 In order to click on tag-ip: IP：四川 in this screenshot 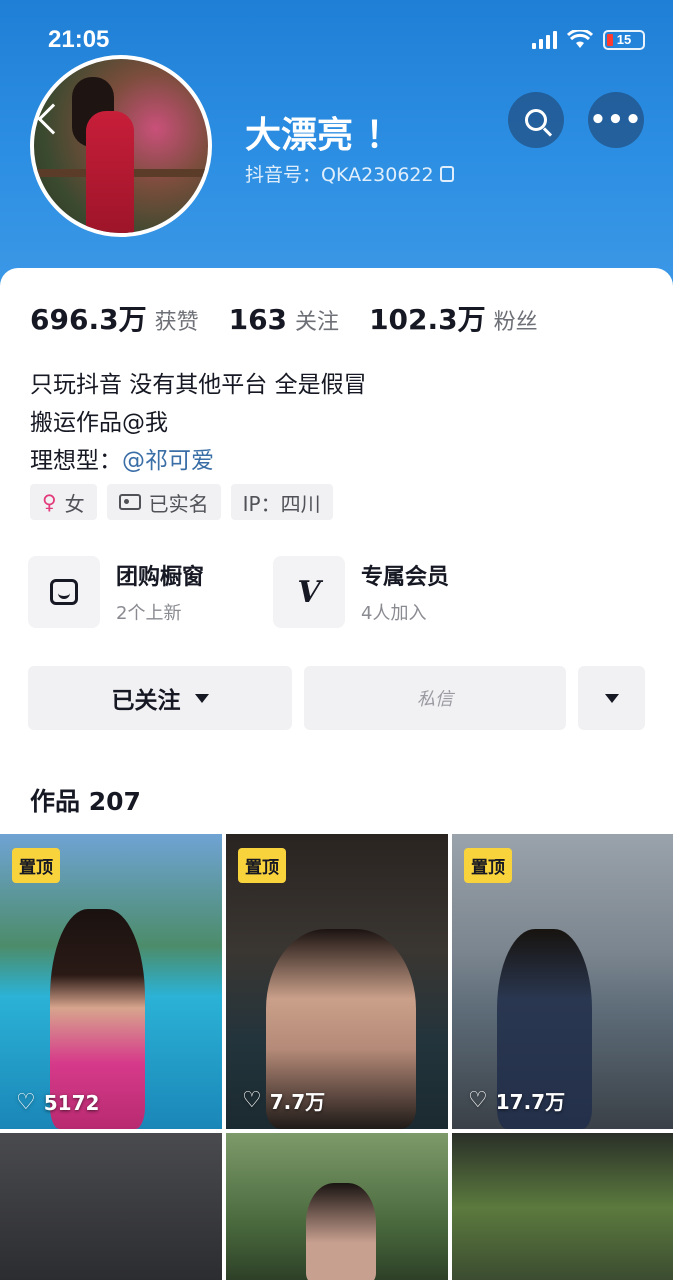, I will do `click(281, 502)`.